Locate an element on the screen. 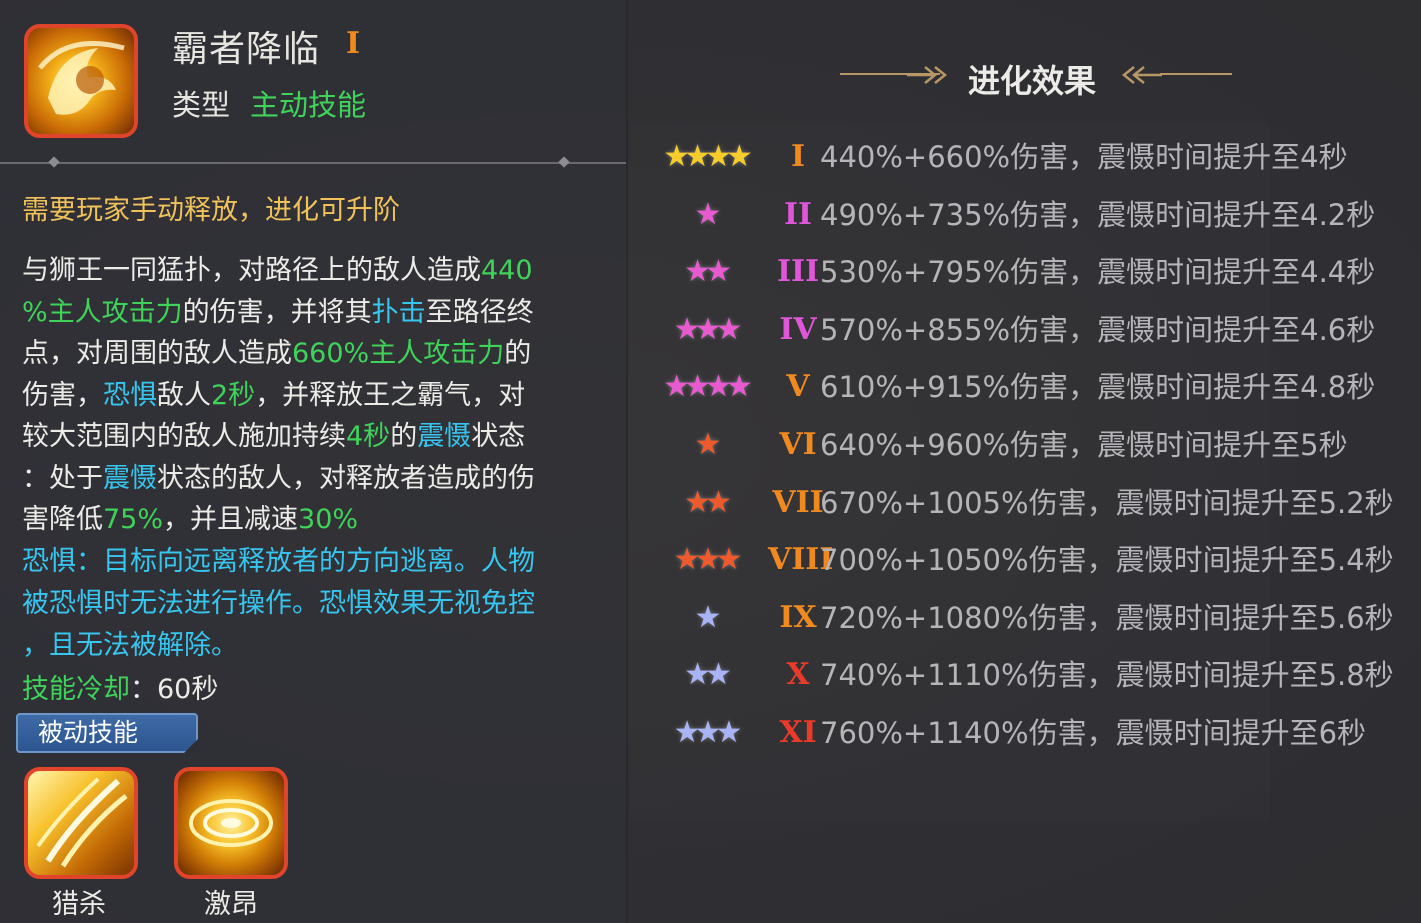 The image size is (1421, 923). golden-swirl-icon is located at coordinates (231, 823).